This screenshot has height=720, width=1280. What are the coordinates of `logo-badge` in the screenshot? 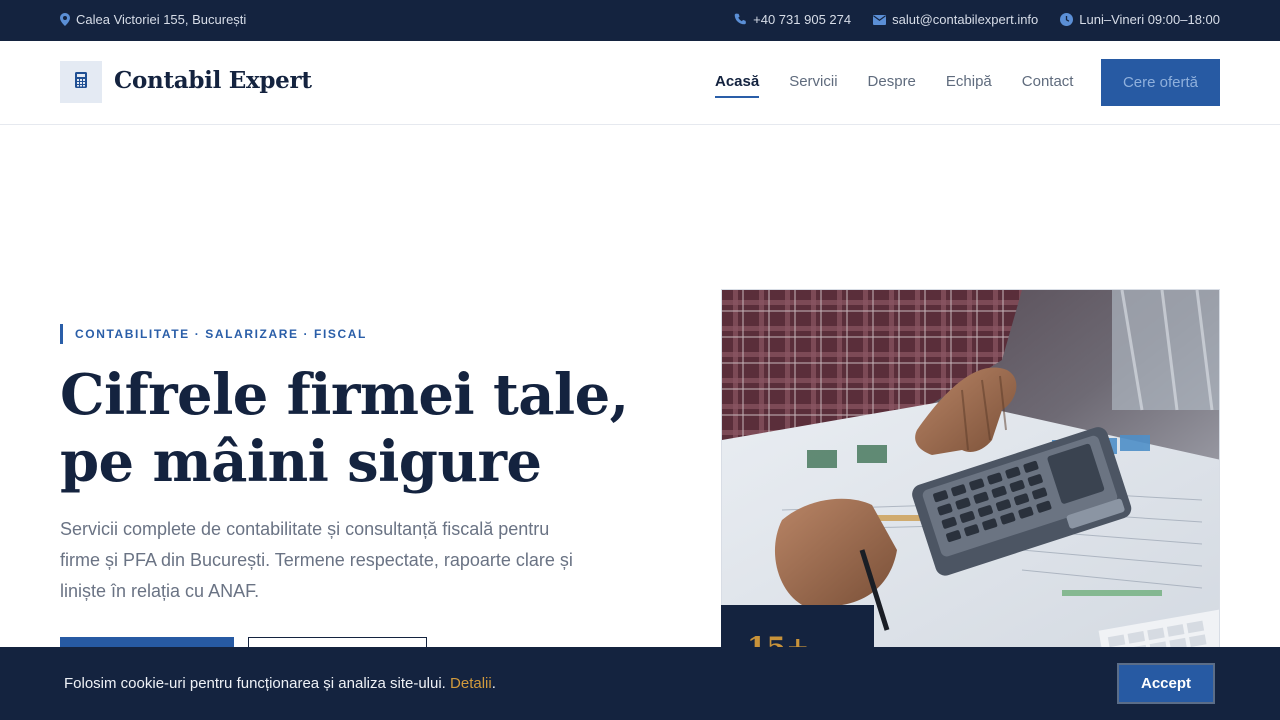 It's located at (81, 82).